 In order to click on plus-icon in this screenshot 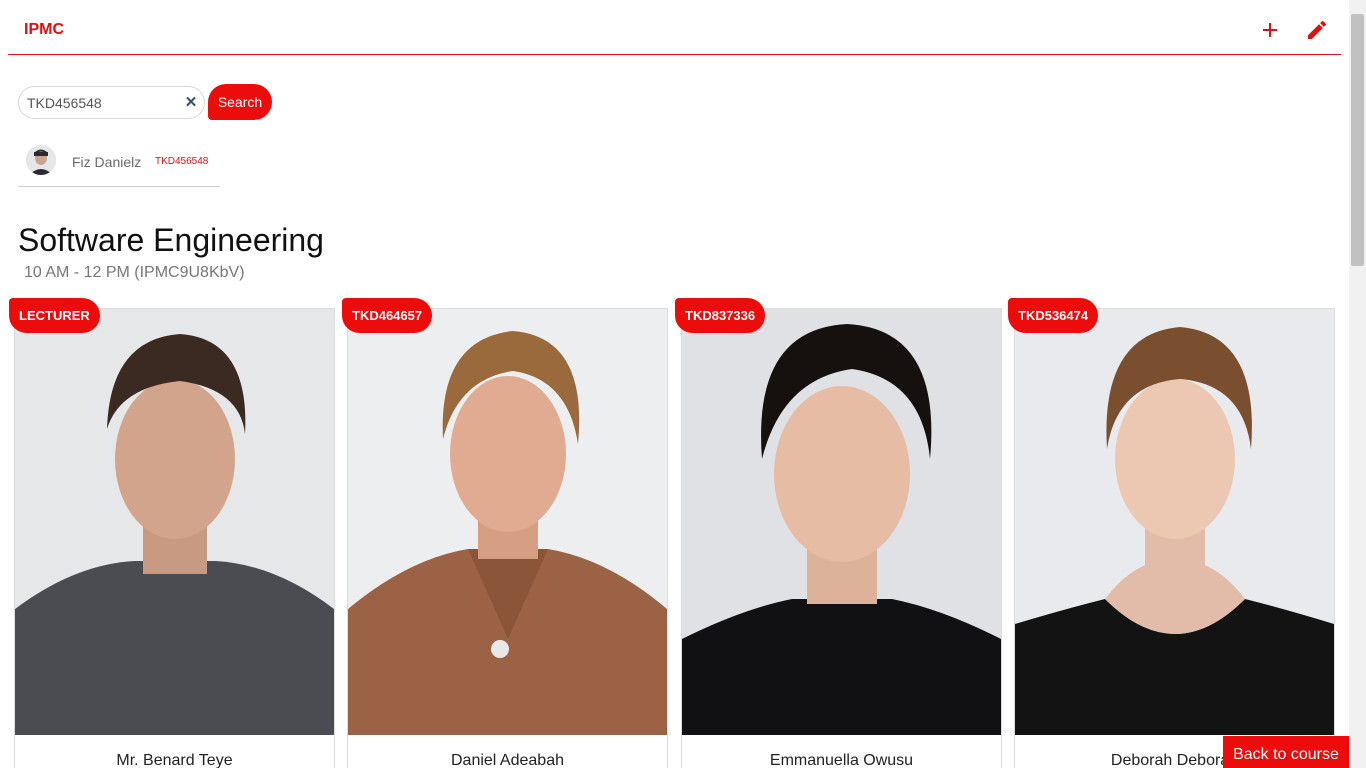, I will do `click(1270, 30)`.